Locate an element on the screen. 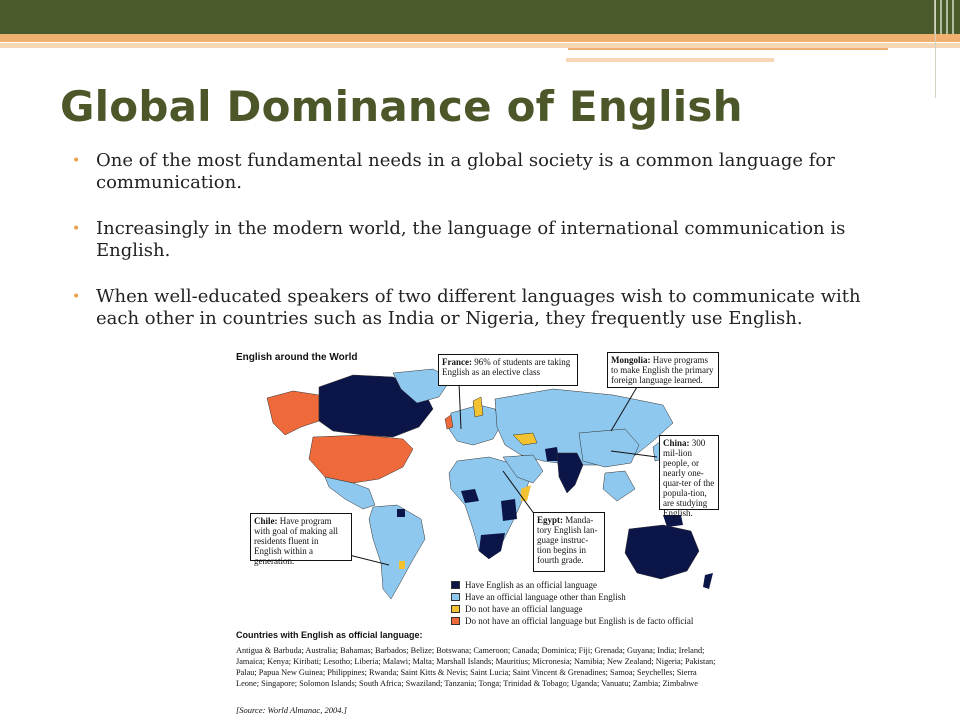  map-region-uruguay is located at coordinates (402, 565).